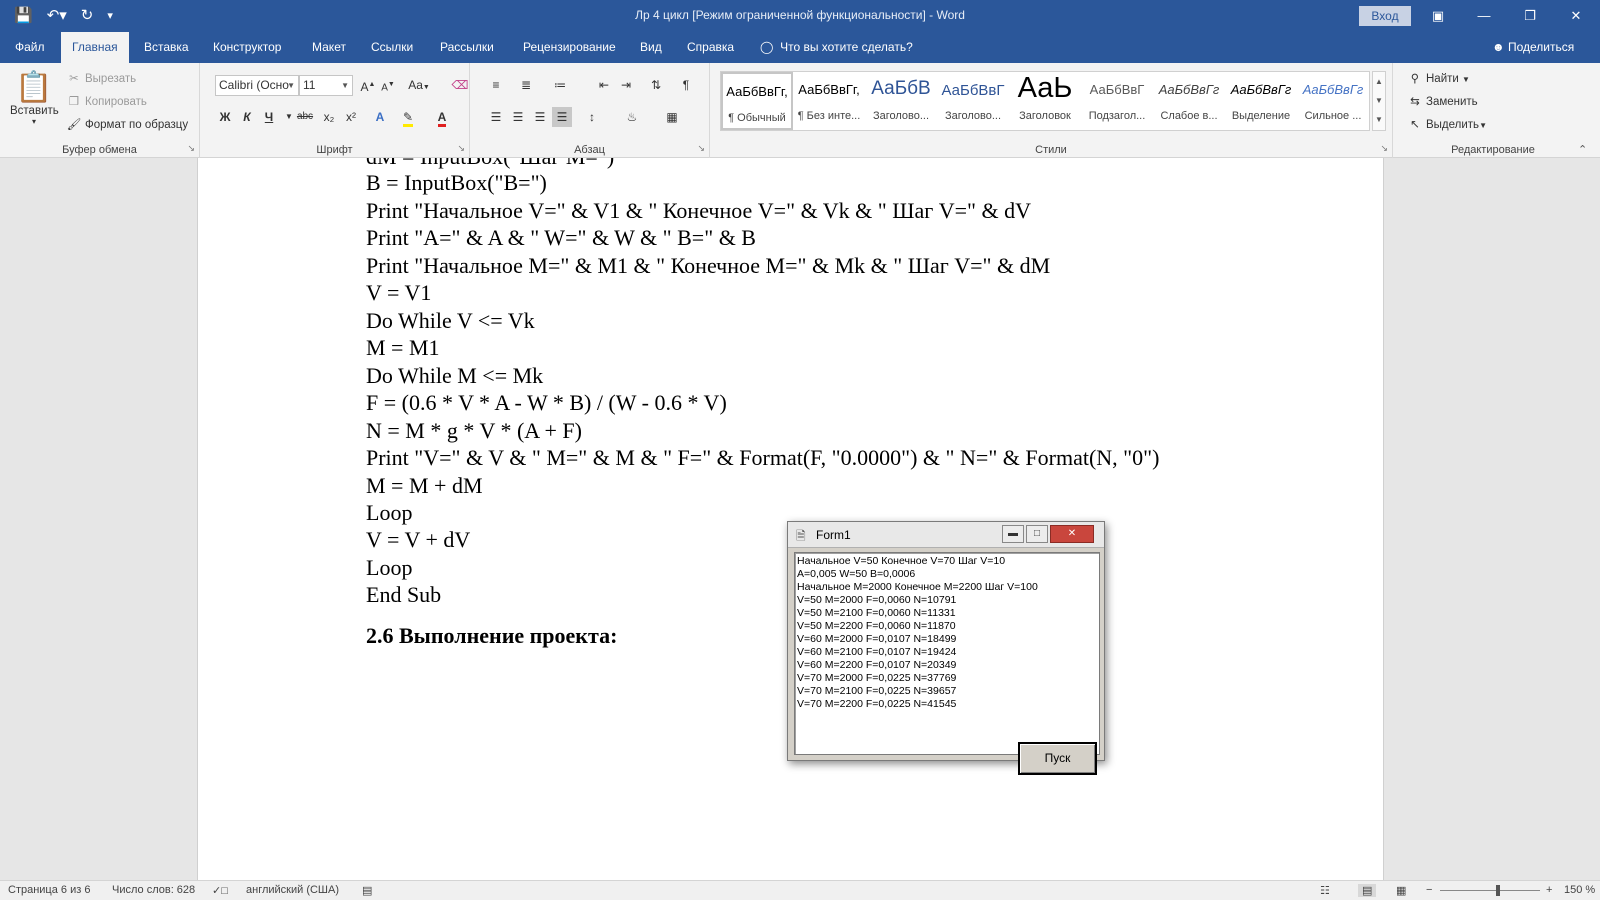  What do you see at coordinates (1261, 101) in the screenshot?
I see `style-emphasis: АаБбВвГг Выделение` at bounding box center [1261, 101].